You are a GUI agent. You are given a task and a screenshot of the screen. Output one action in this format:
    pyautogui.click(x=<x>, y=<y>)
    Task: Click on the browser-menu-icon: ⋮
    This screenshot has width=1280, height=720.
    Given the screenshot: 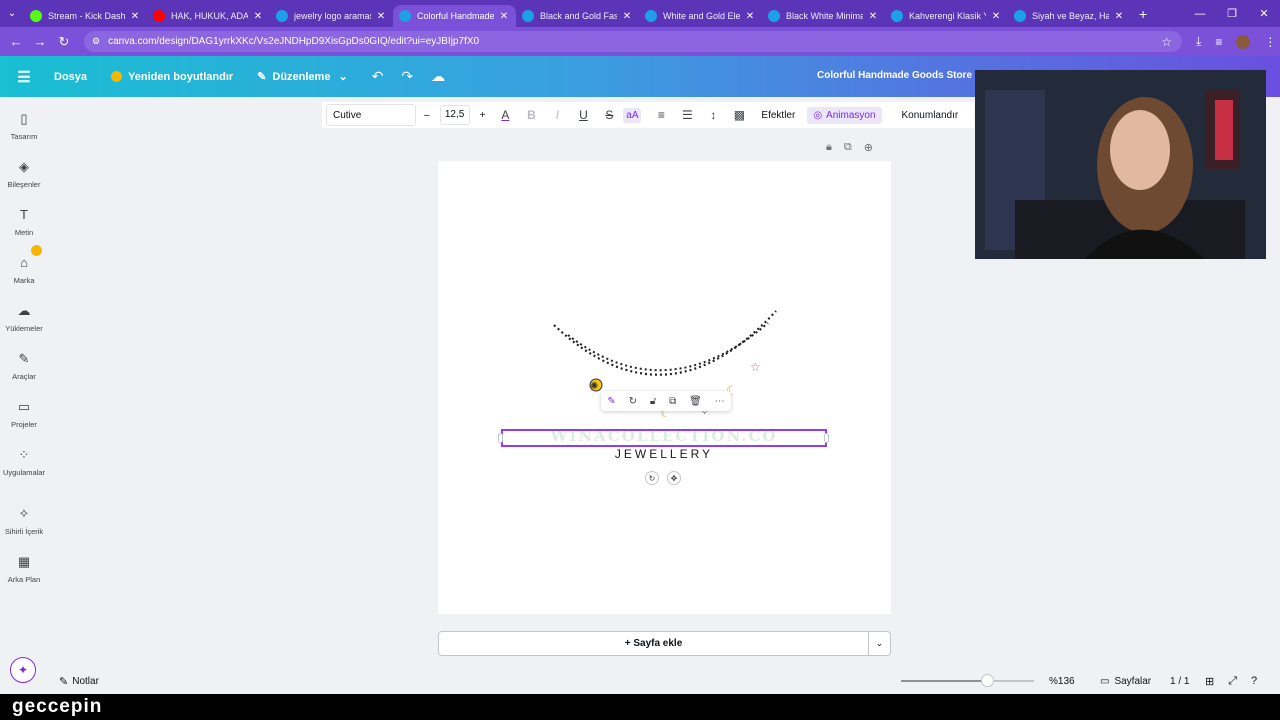 What is the action you would take?
    pyautogui.click(x=1270, y=42)
    